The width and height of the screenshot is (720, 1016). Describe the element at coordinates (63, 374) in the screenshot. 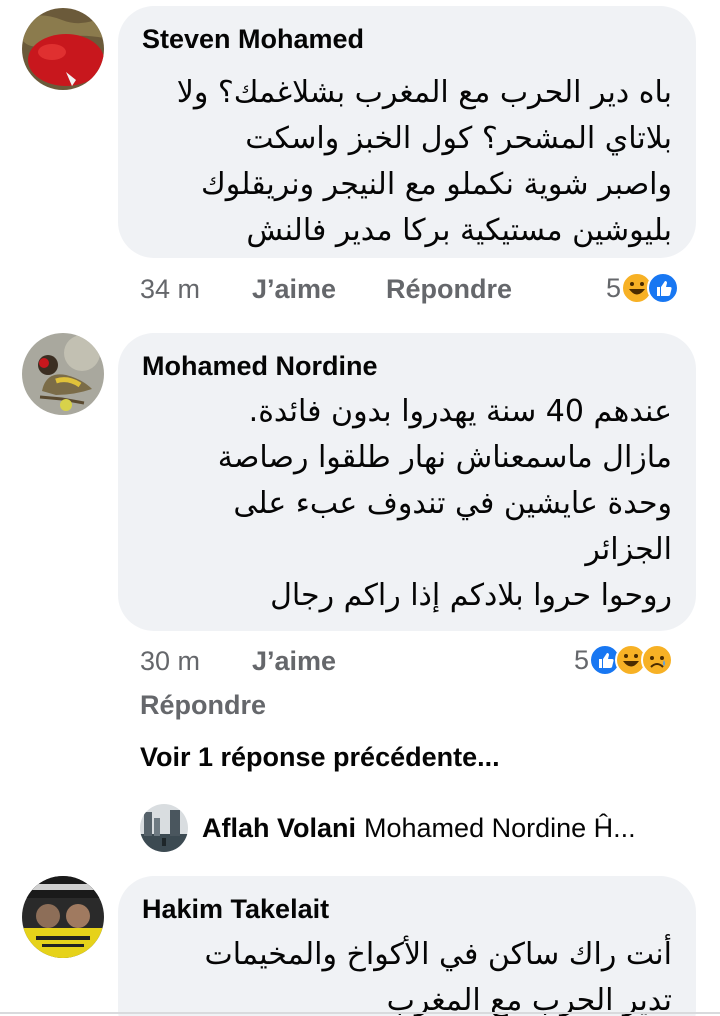

I see `avatar-mohamed-nordine` at that location.